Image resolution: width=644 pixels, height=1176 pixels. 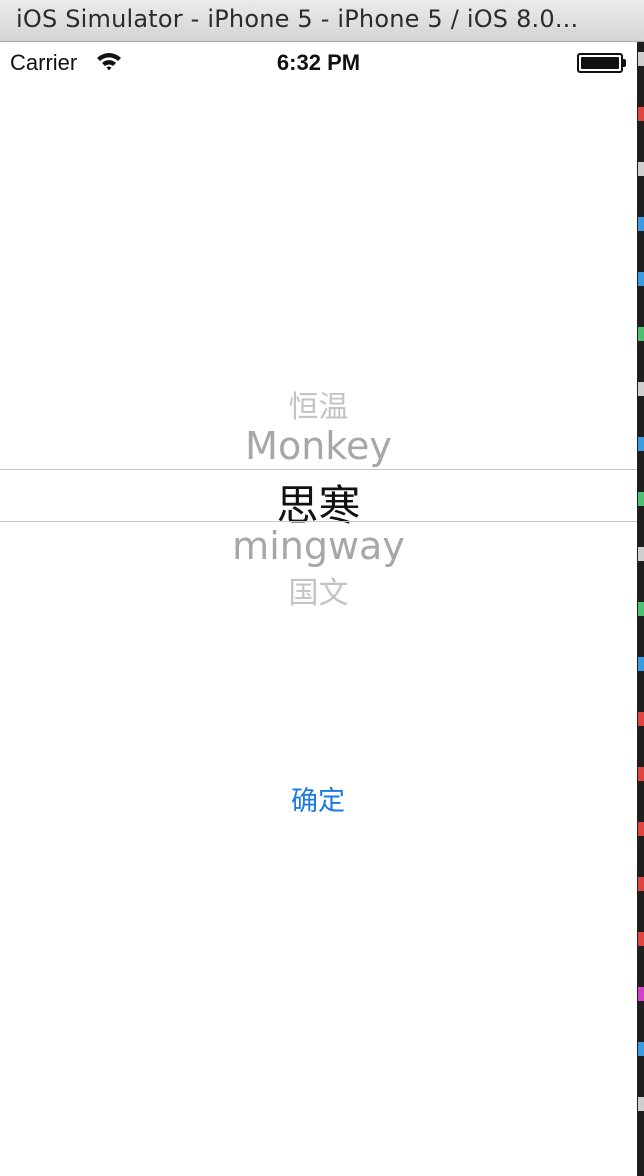 I want to click on picker-row: mingway, so click(x=318, y=546).